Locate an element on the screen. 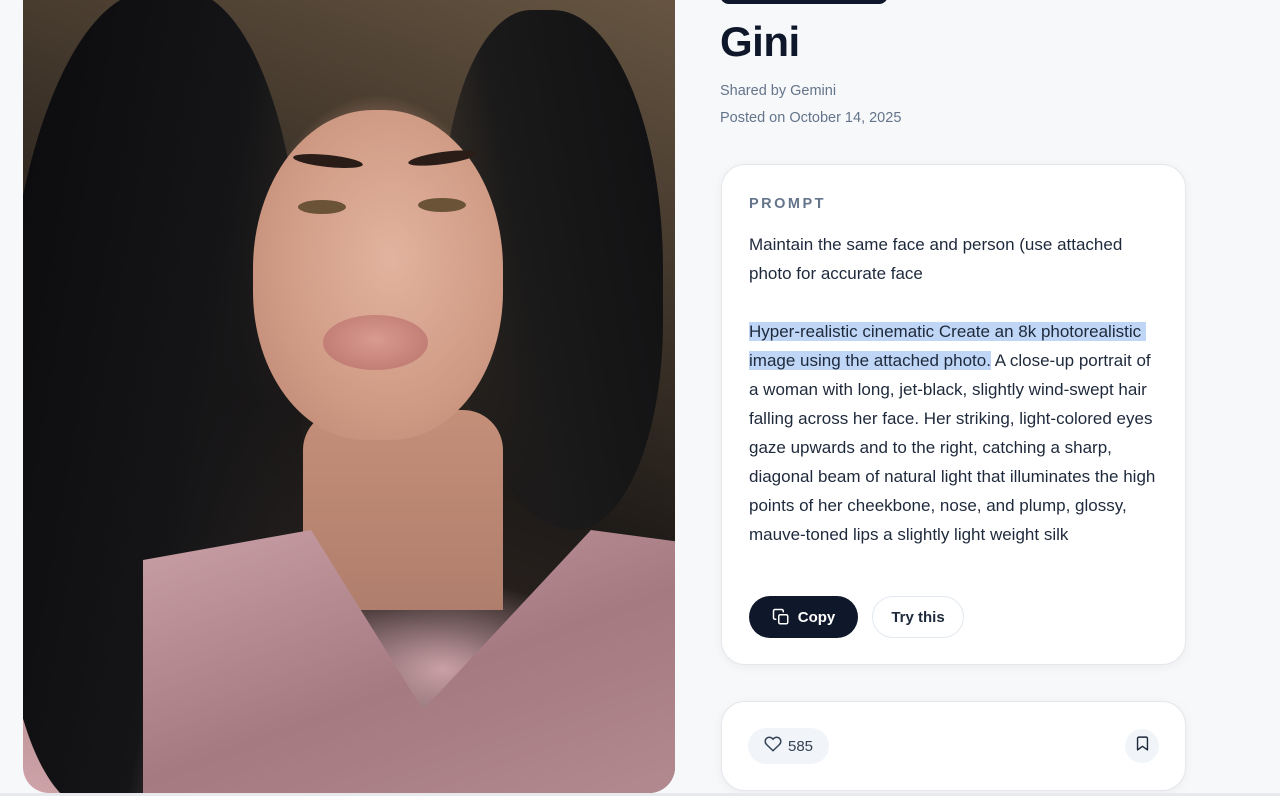 The height and width of the screenshot is (796, 1280). bookmark-button is located at coordinates (1142, 746).